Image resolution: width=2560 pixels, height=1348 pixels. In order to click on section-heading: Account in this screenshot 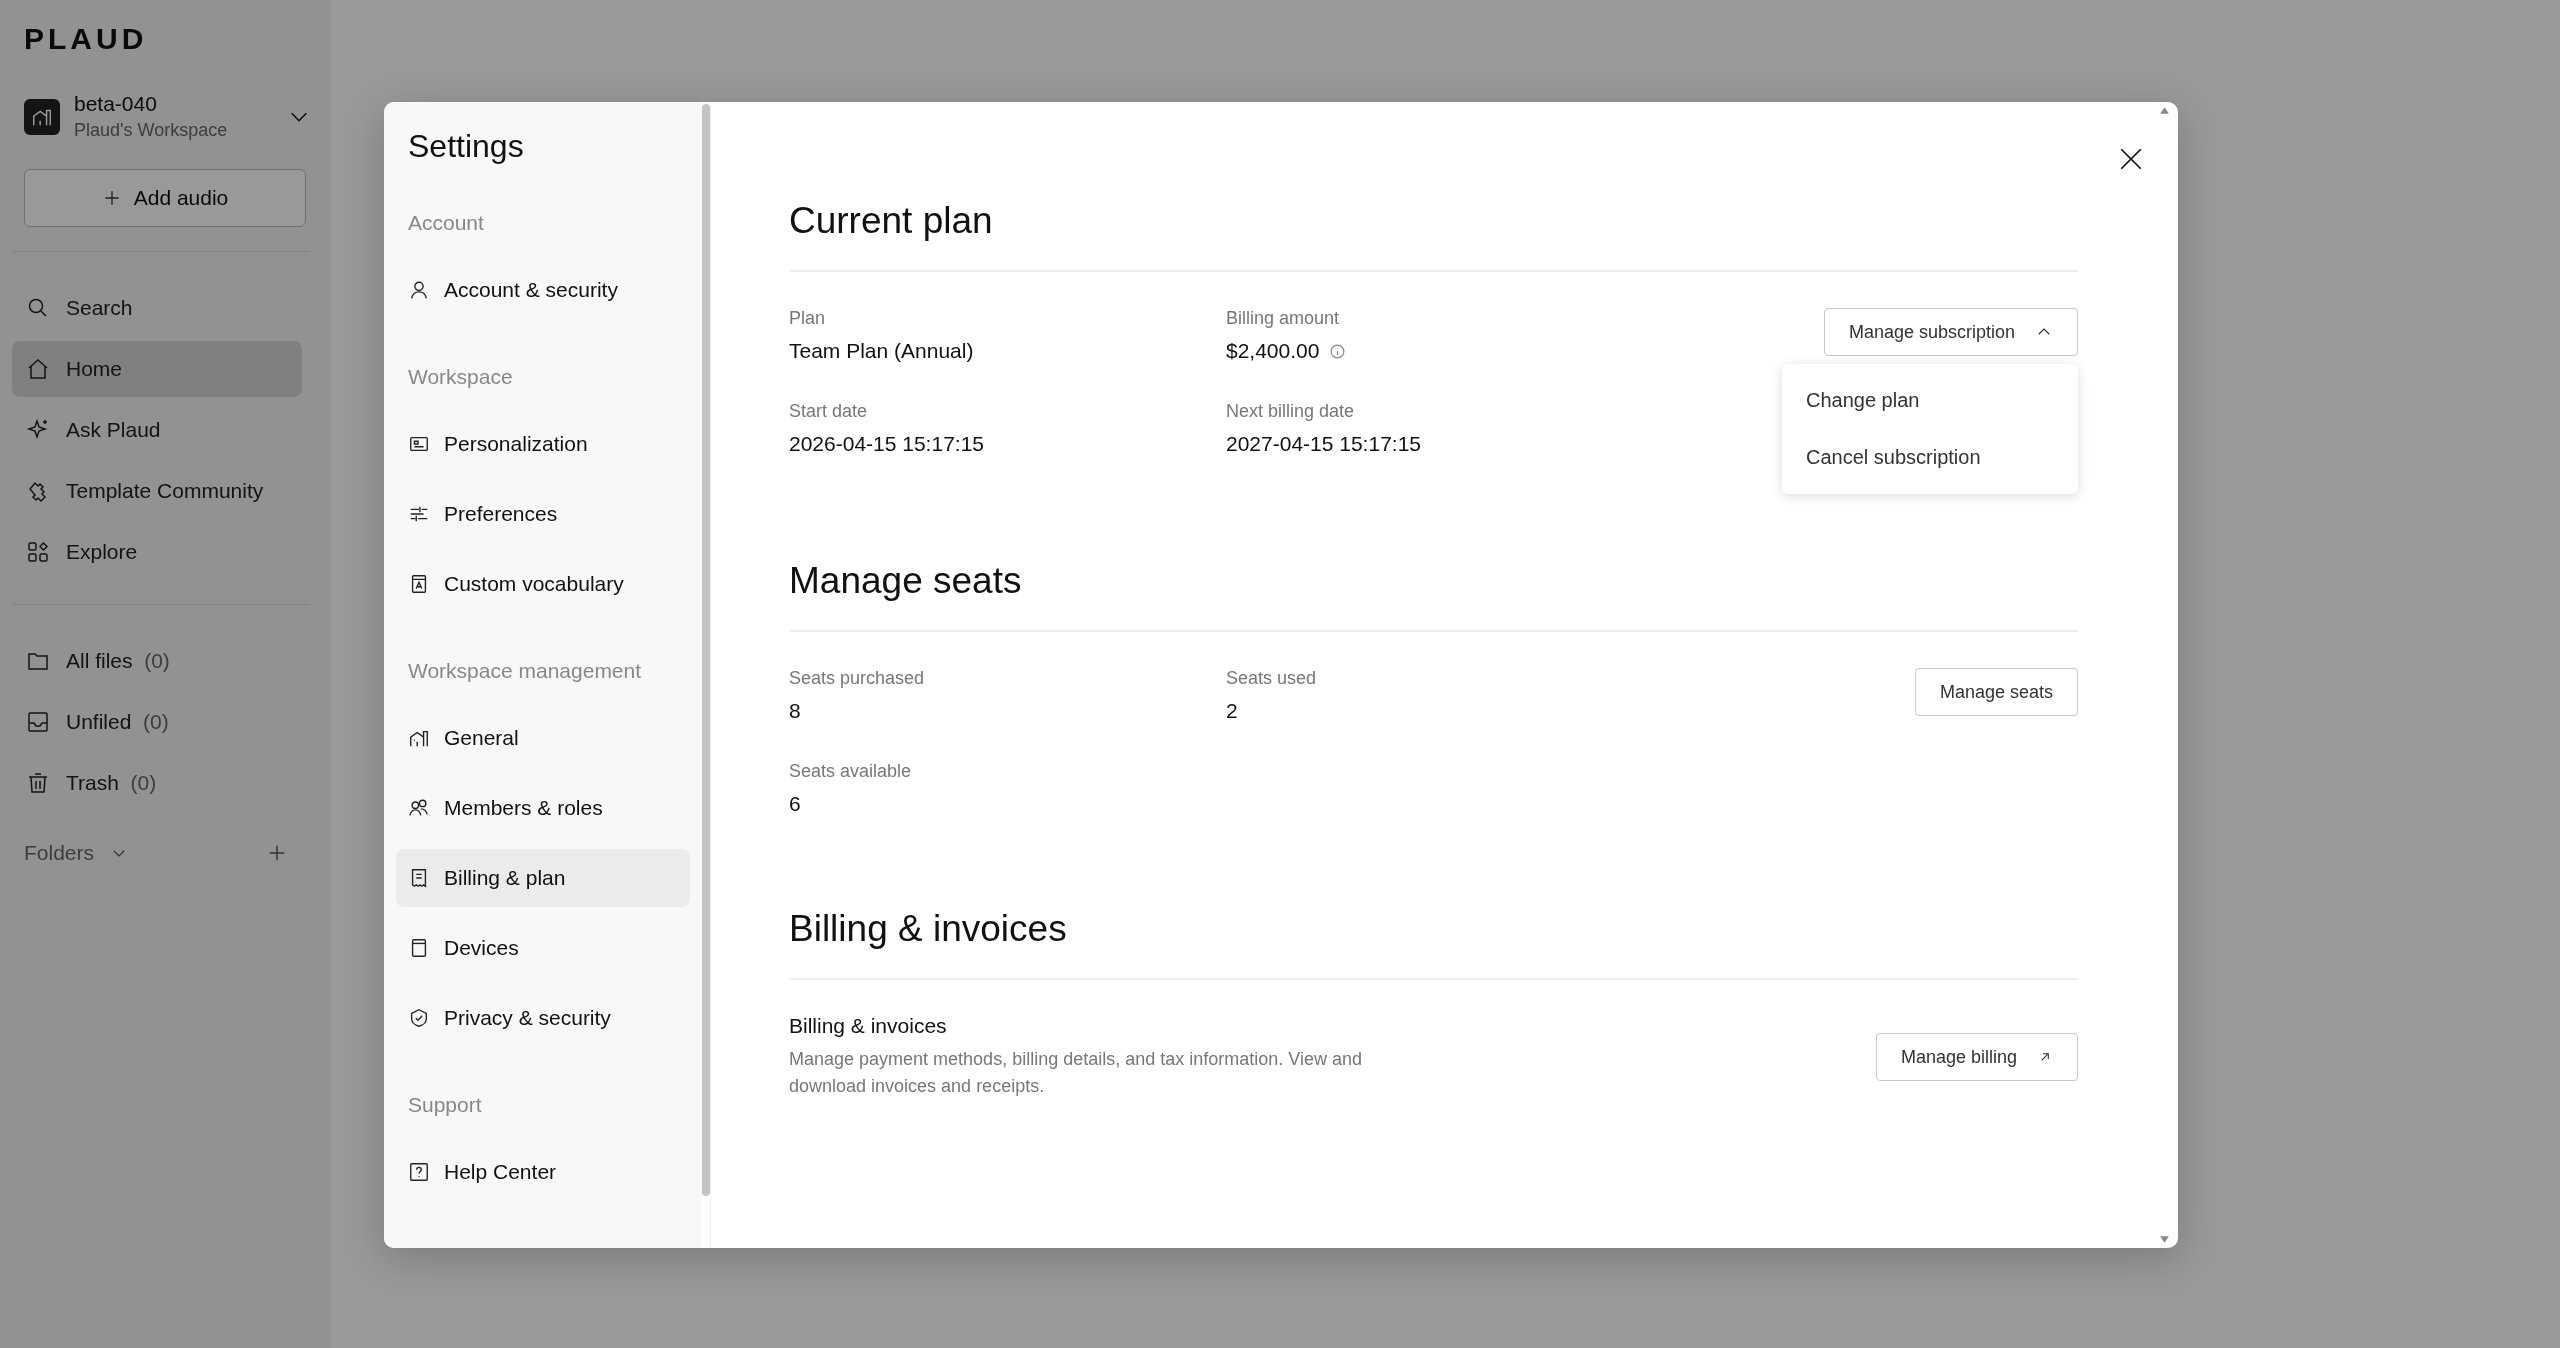, I will do `click(446, 223)`.